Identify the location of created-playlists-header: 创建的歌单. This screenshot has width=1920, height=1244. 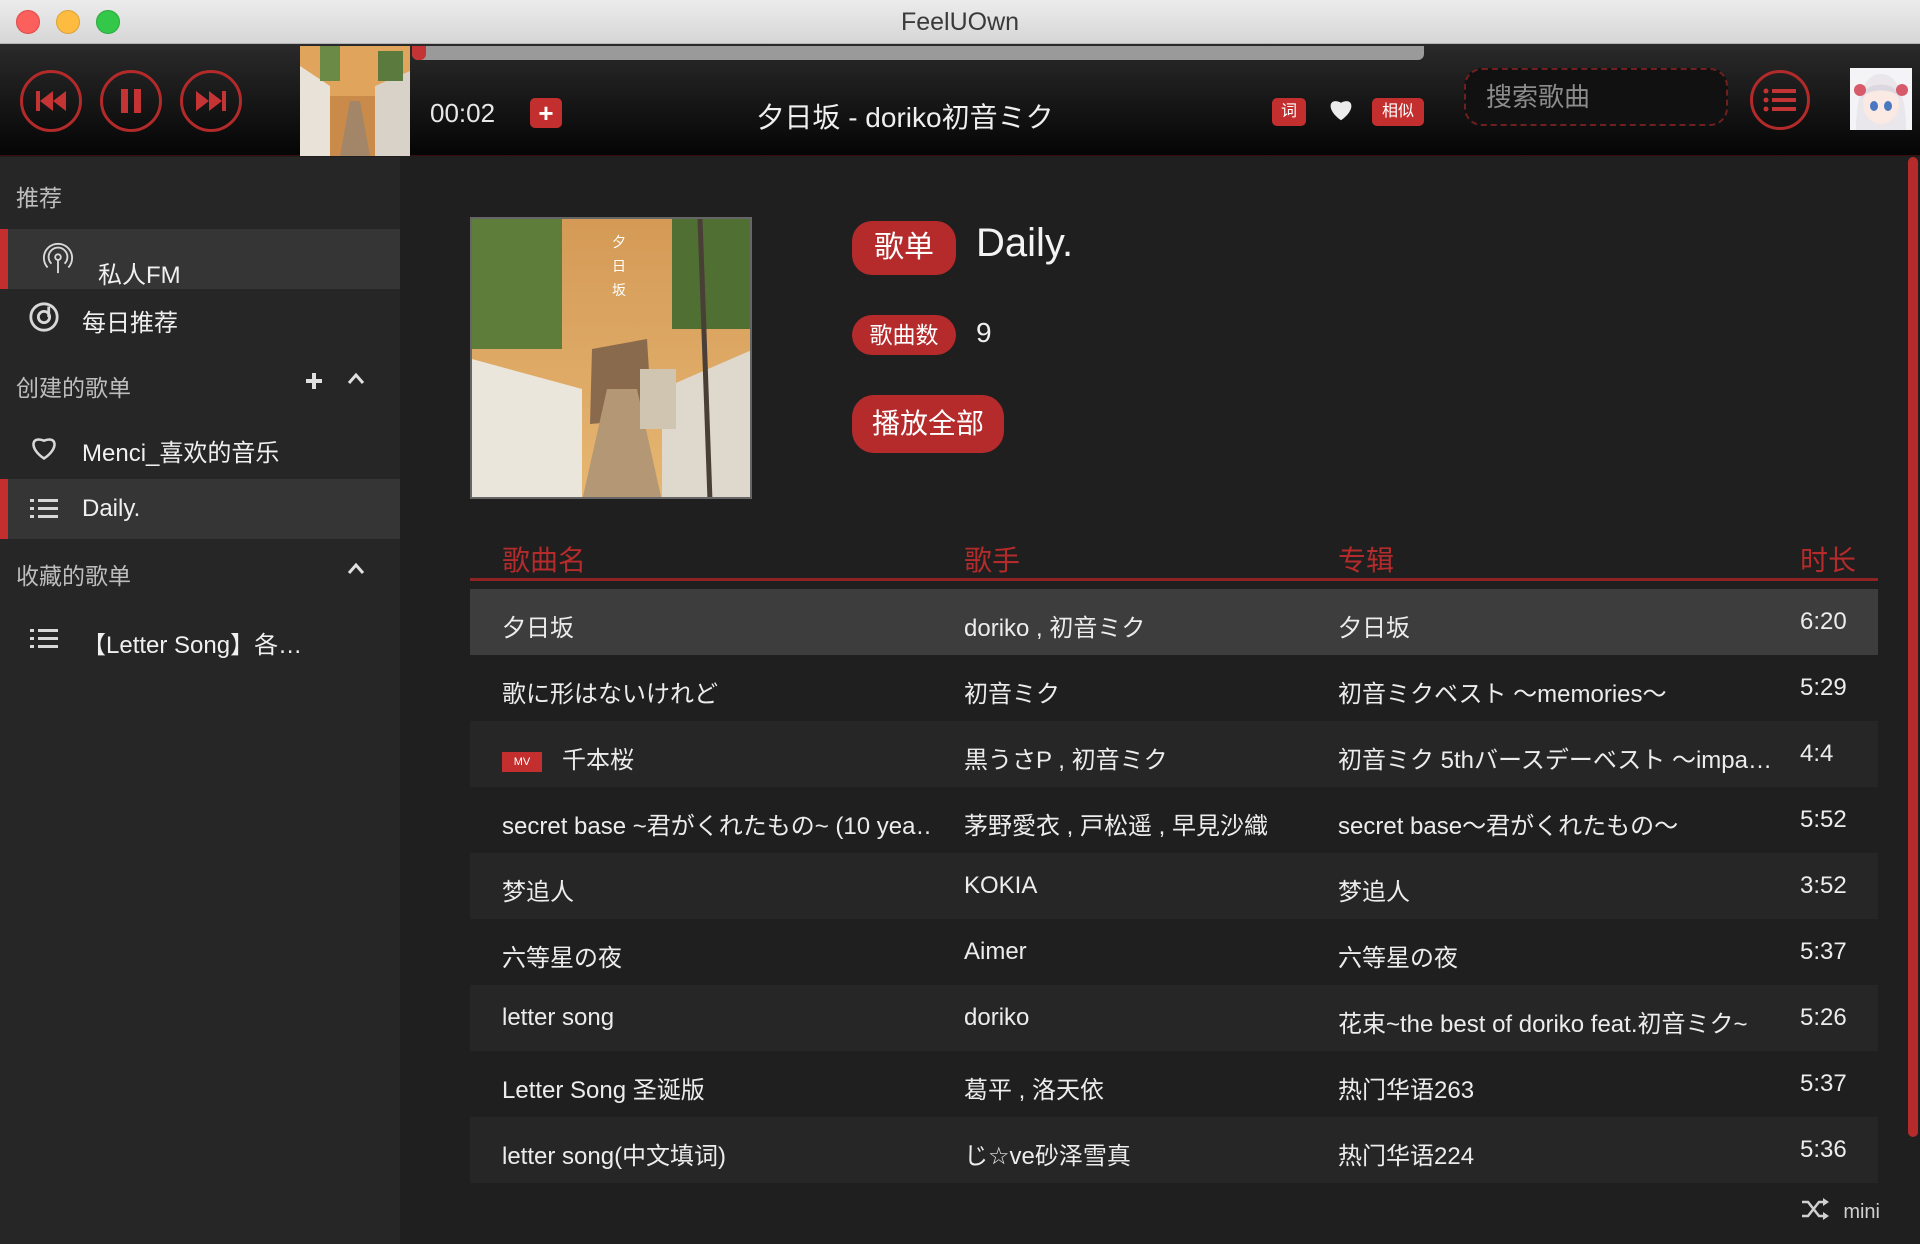
(73, 388).